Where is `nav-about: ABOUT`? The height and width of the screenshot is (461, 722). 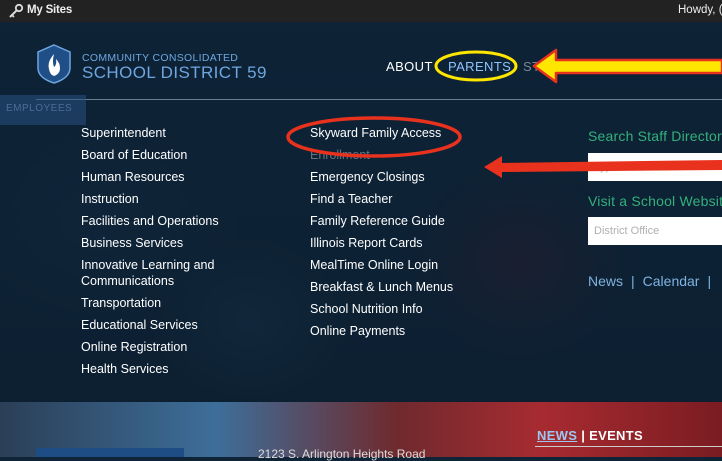 nav-about: ABOUT is located at coordinates (409, 66).